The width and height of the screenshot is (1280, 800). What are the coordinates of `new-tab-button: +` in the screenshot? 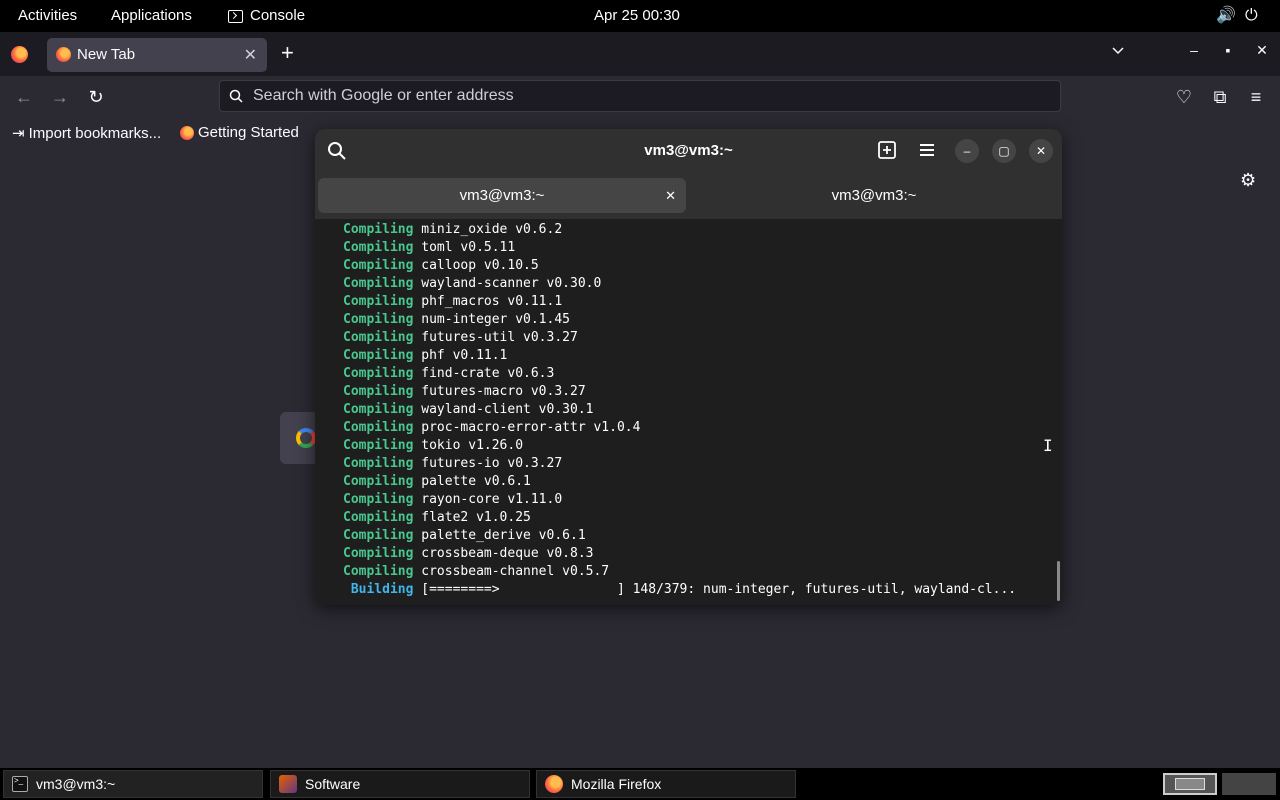 It's located at (287, 53).